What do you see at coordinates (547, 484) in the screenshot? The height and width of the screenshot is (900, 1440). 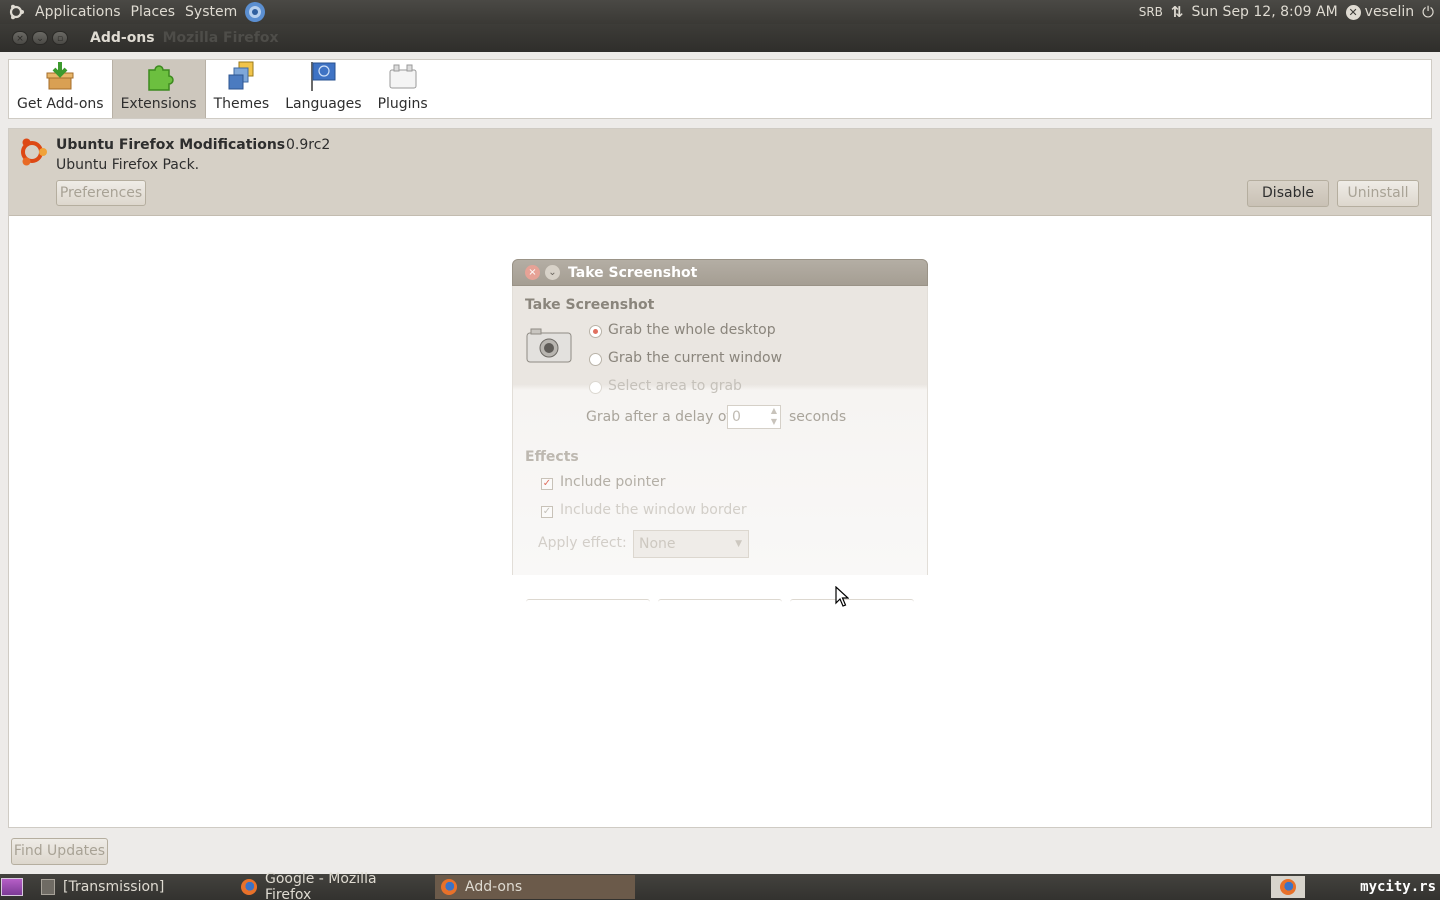 I see `include-pointer-checkbox: ✓` at bounding box center [547, 484].